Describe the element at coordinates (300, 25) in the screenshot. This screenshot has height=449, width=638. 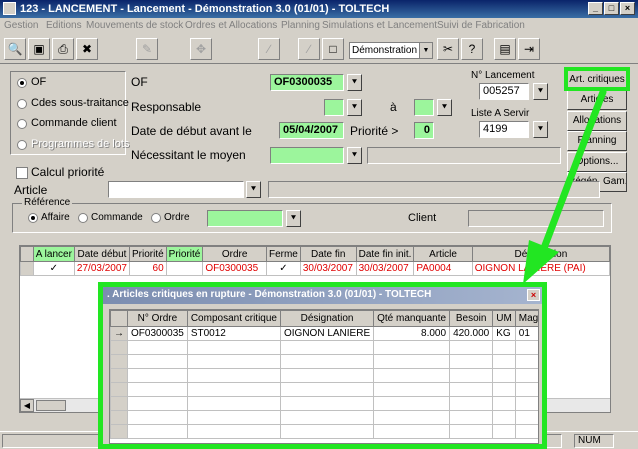
I see `menu-planning: Planning` at that location.